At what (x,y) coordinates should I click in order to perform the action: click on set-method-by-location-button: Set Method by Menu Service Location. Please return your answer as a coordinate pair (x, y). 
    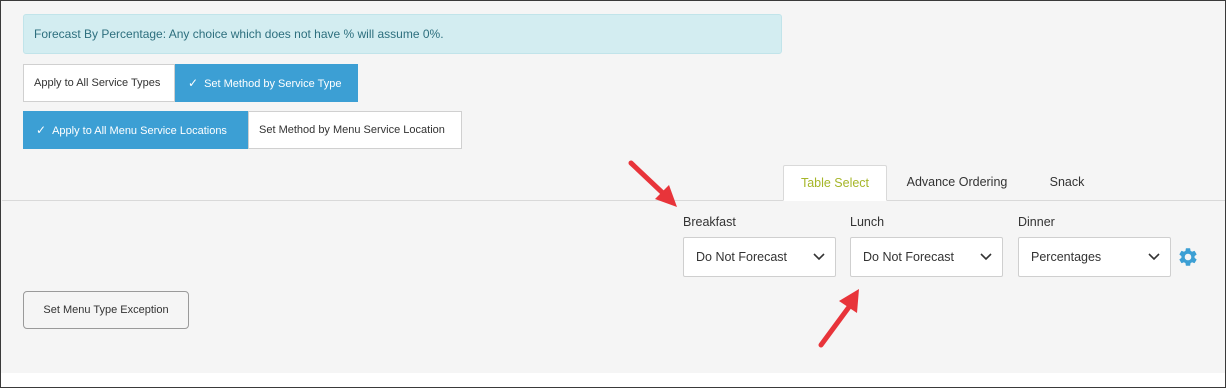
    Looking at the image, I should click on (355, 130).